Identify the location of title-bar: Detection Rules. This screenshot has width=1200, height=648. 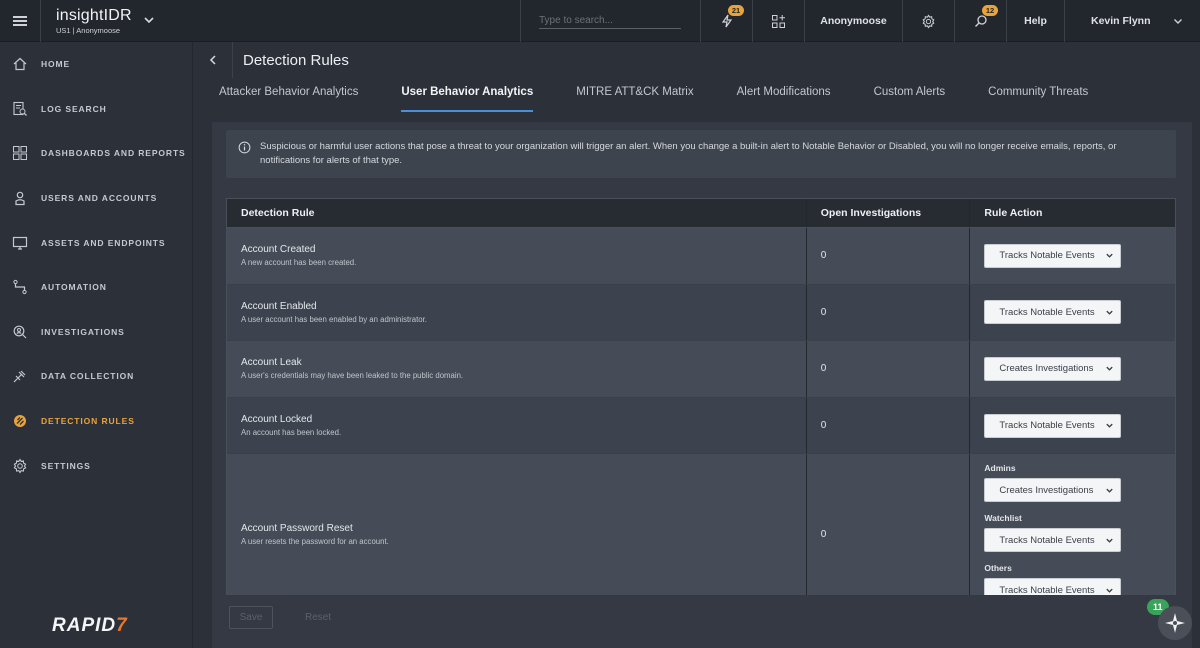
(696, 60).